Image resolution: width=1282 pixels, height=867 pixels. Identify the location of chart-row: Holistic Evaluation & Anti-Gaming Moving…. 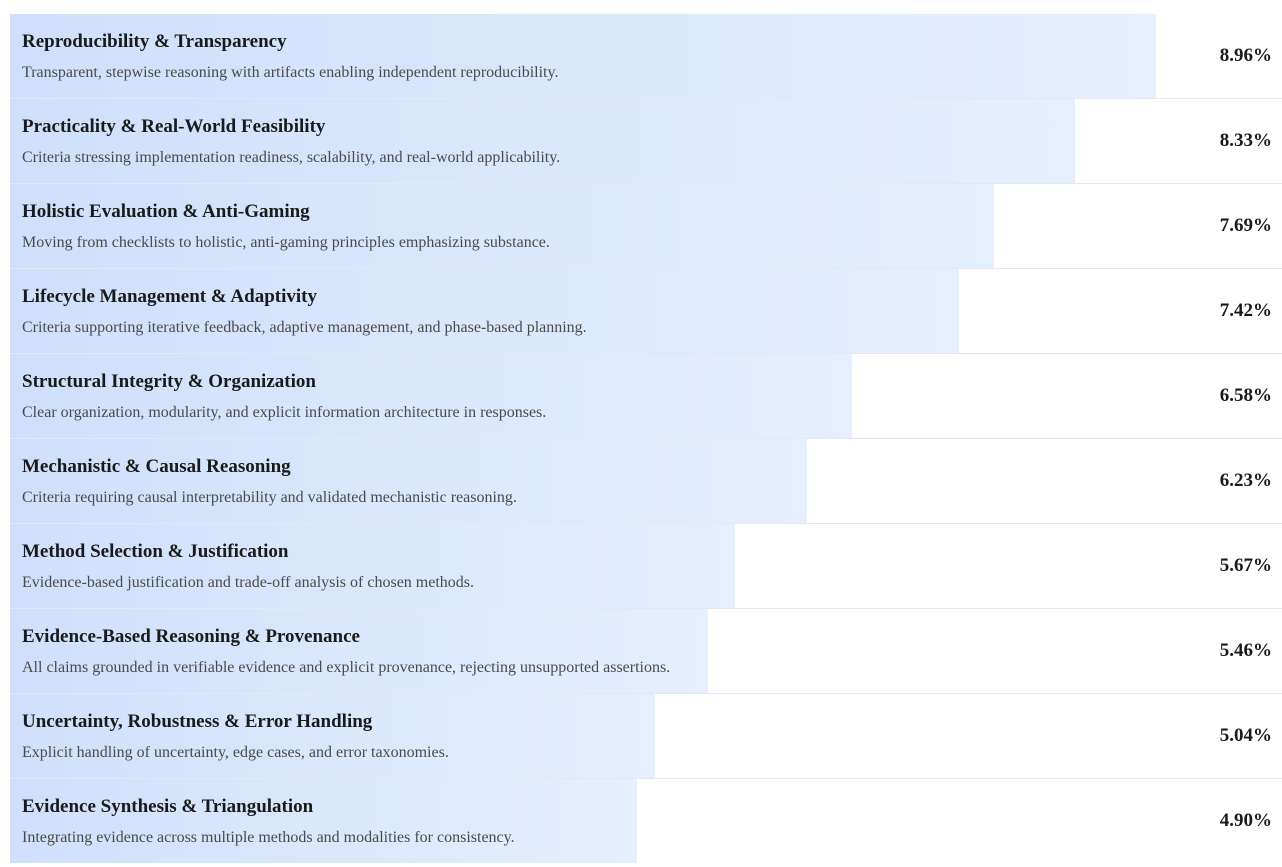
(646, 226).